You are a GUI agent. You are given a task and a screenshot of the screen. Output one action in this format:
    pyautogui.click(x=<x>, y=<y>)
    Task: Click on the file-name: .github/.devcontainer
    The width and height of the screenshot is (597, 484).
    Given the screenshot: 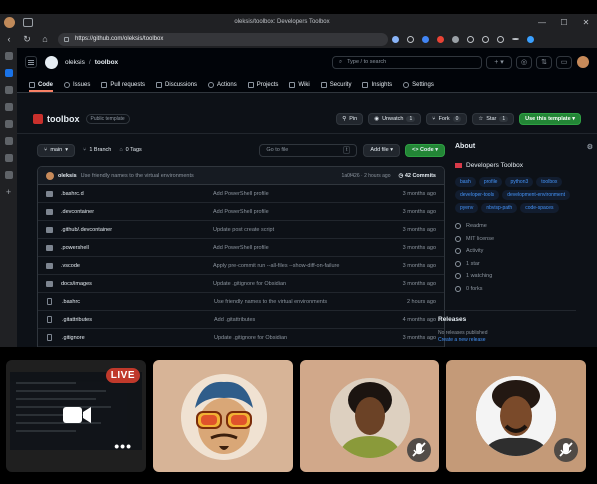 What is the action you would take?
    pyautogui.click(x=137, y=230)
    